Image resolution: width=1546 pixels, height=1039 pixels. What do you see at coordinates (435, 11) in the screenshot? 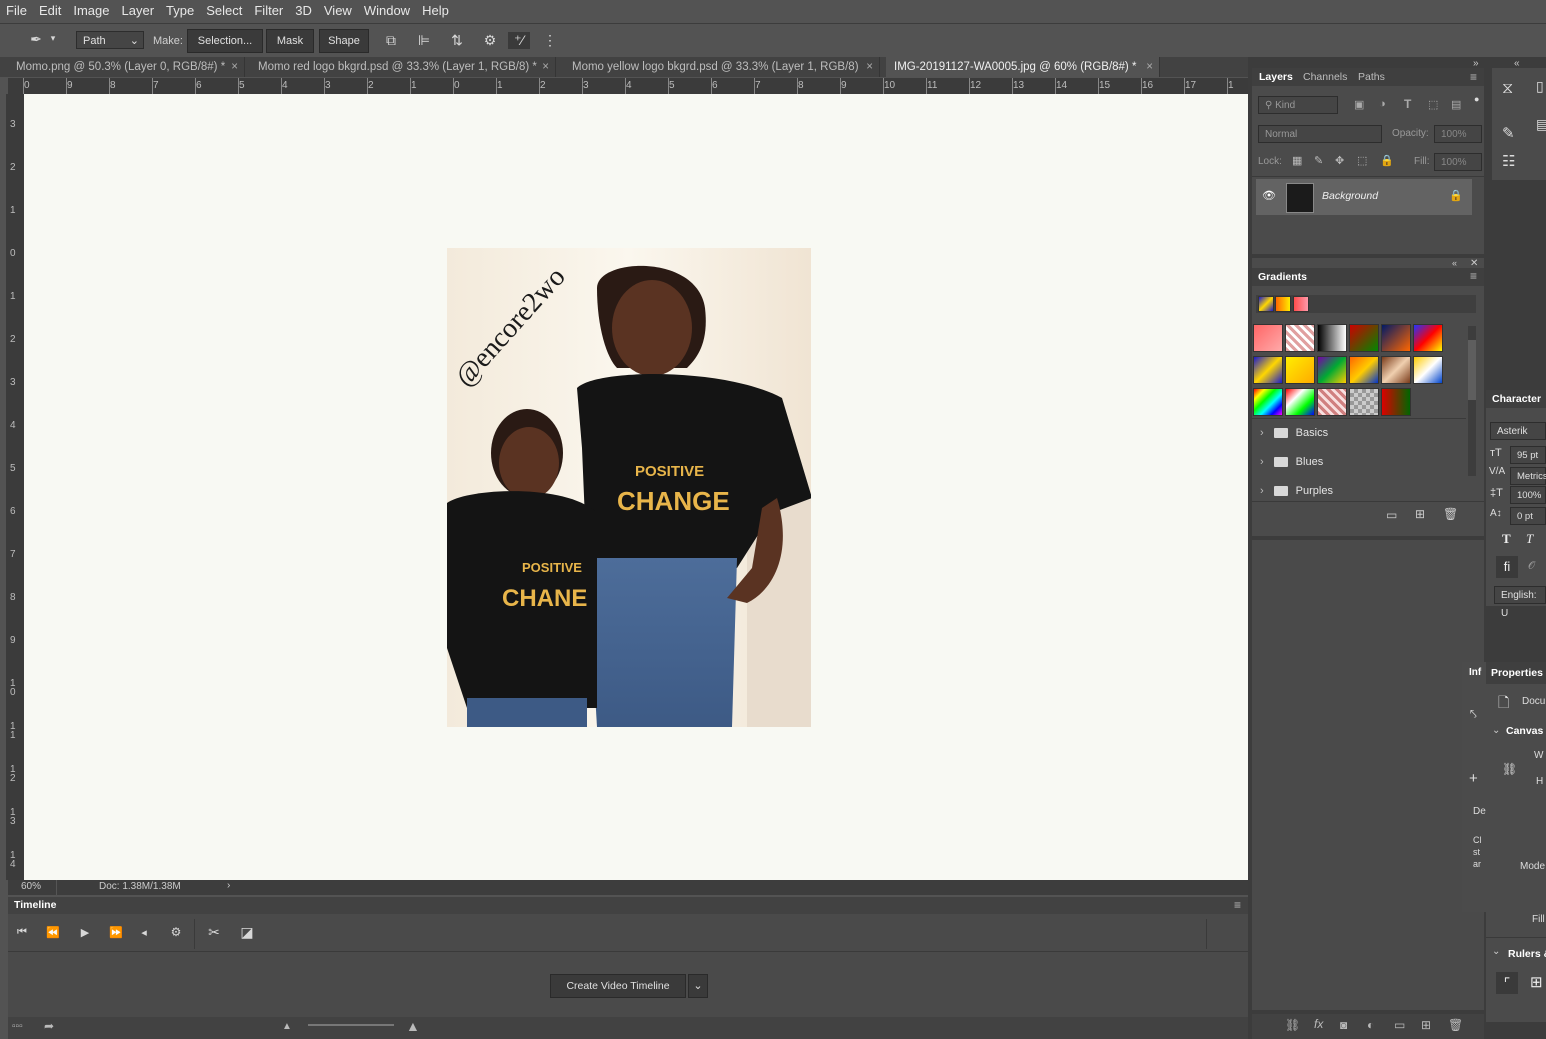
I see `menu-help: Help` at bounding box center [435, 11].